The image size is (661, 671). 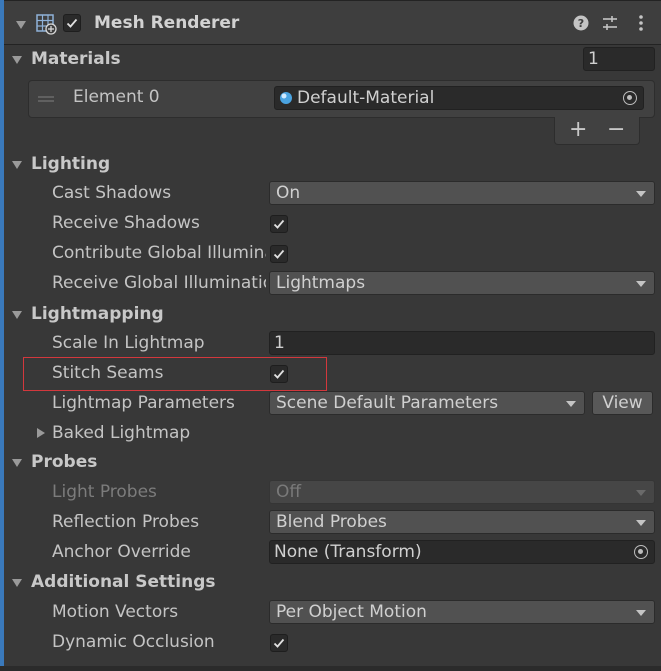 What do you see at coordinates (286, 98) in the screenshot?
I see `material-sphere-icon` at bounding box center [286, 98].